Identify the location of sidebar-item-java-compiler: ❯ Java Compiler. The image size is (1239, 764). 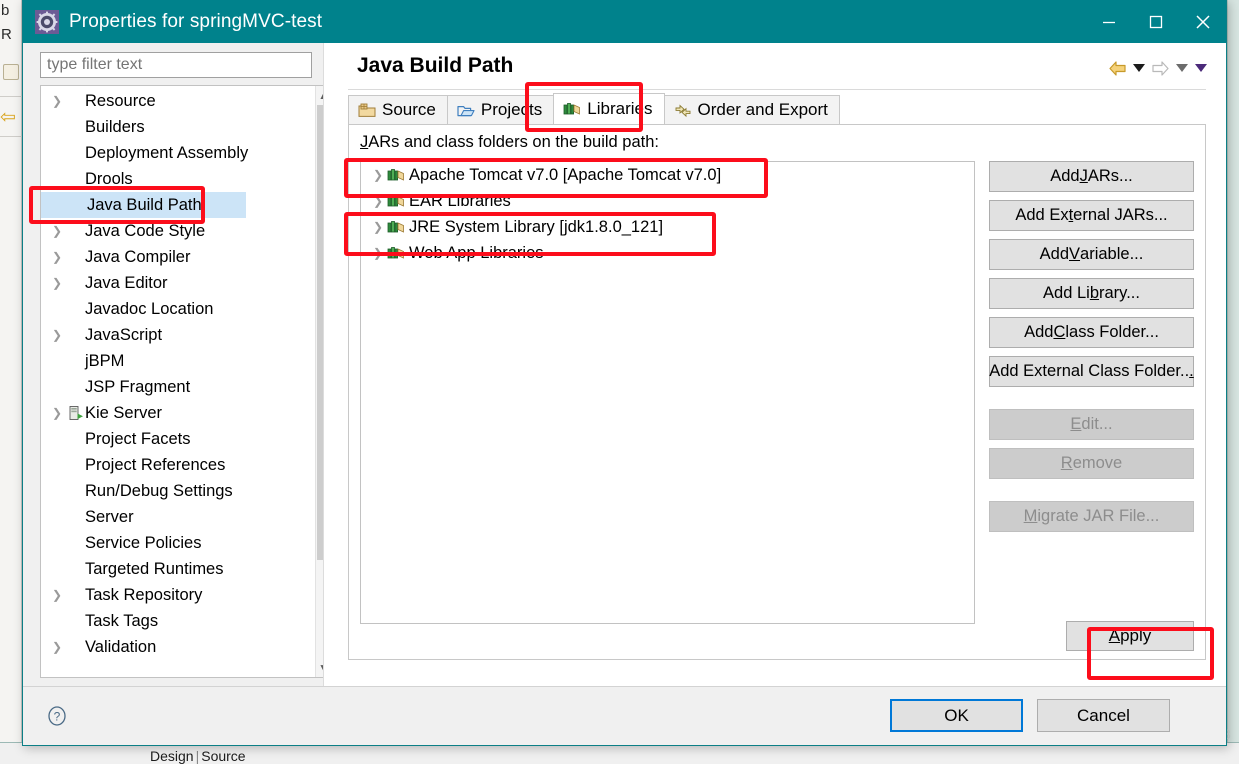
(178, 257).